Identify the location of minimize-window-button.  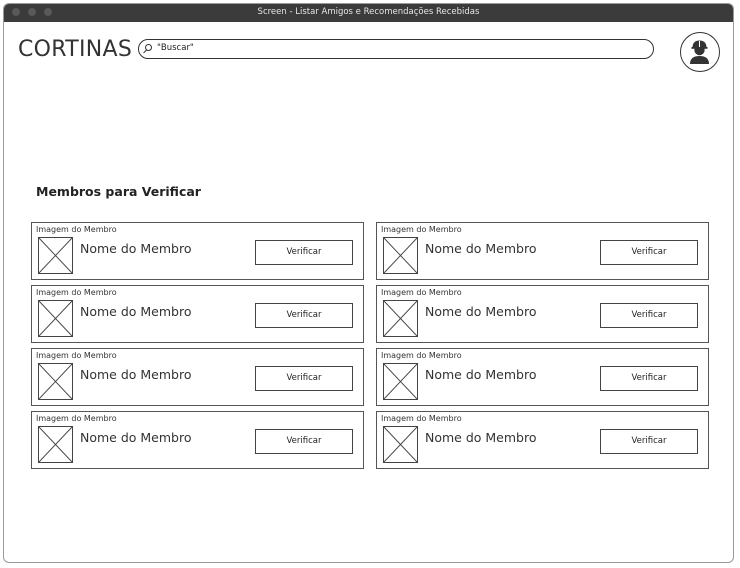
(32, 12).